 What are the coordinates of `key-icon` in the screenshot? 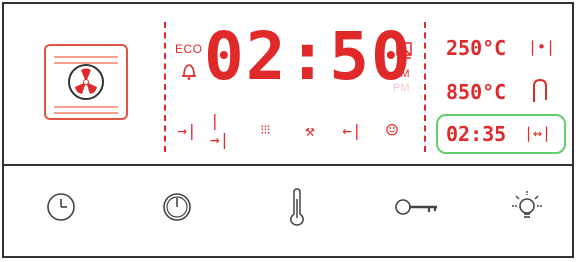 It's located at (416, 207).